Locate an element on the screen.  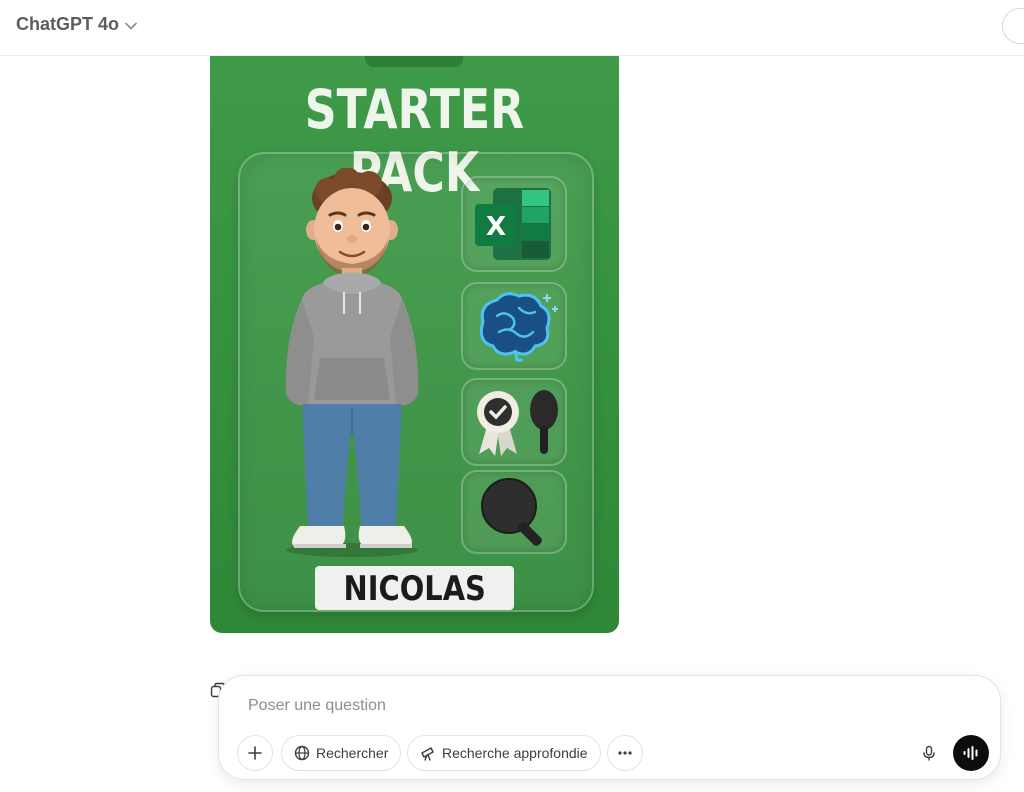
accessory-slot-excel: X is located at coordinates (514, 224).